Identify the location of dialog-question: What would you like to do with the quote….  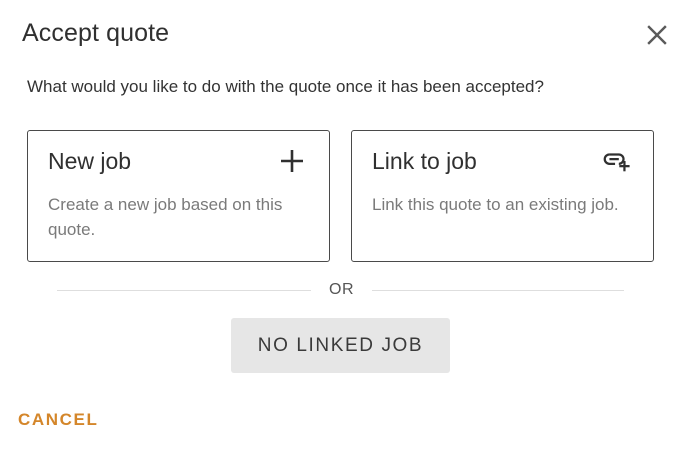
(285, 86).